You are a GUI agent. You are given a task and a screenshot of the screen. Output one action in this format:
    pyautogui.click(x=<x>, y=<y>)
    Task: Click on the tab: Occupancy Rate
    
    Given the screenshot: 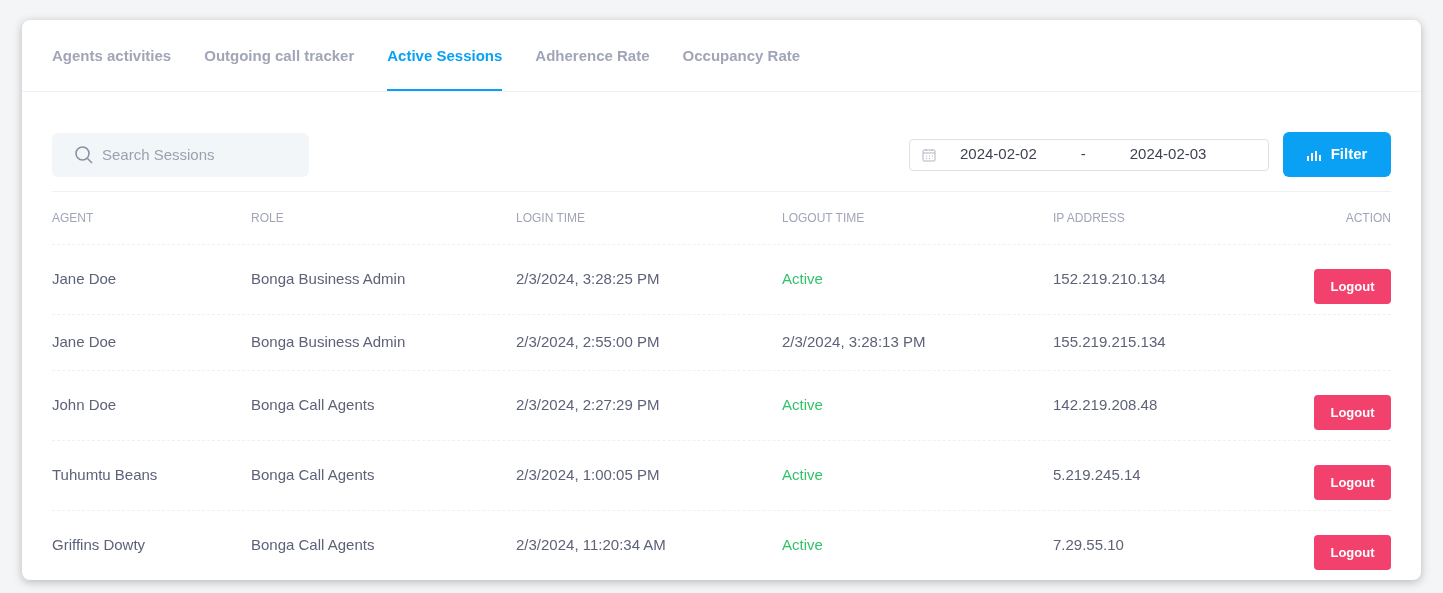 What is the action you would take?
    pyautogui.click(x=741, y=55)
    